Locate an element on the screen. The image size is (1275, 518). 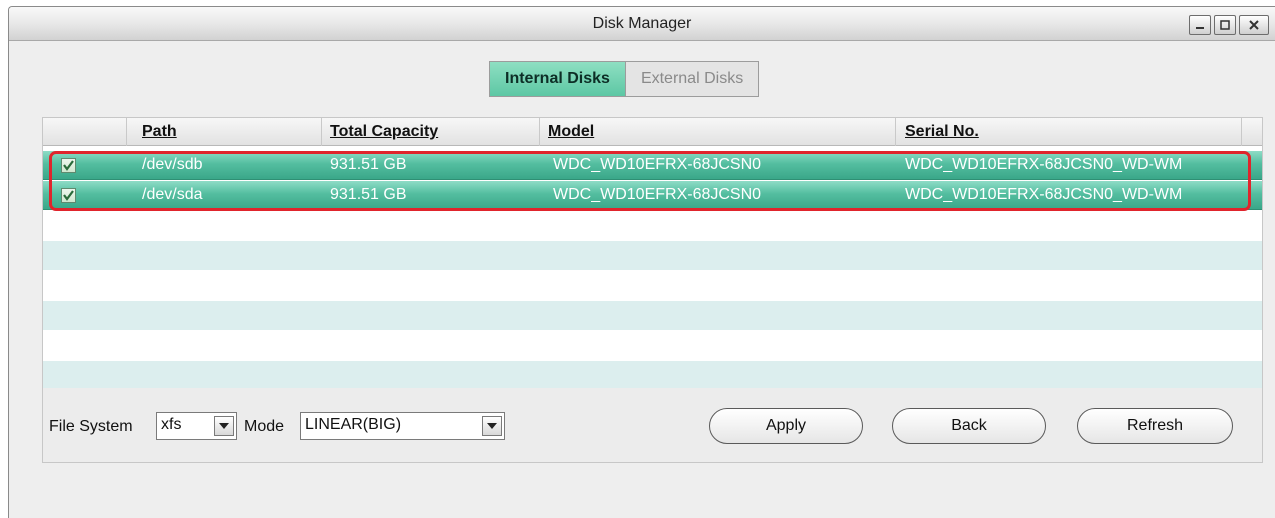
file-system-label: File System is located at coordinates (91, 426).